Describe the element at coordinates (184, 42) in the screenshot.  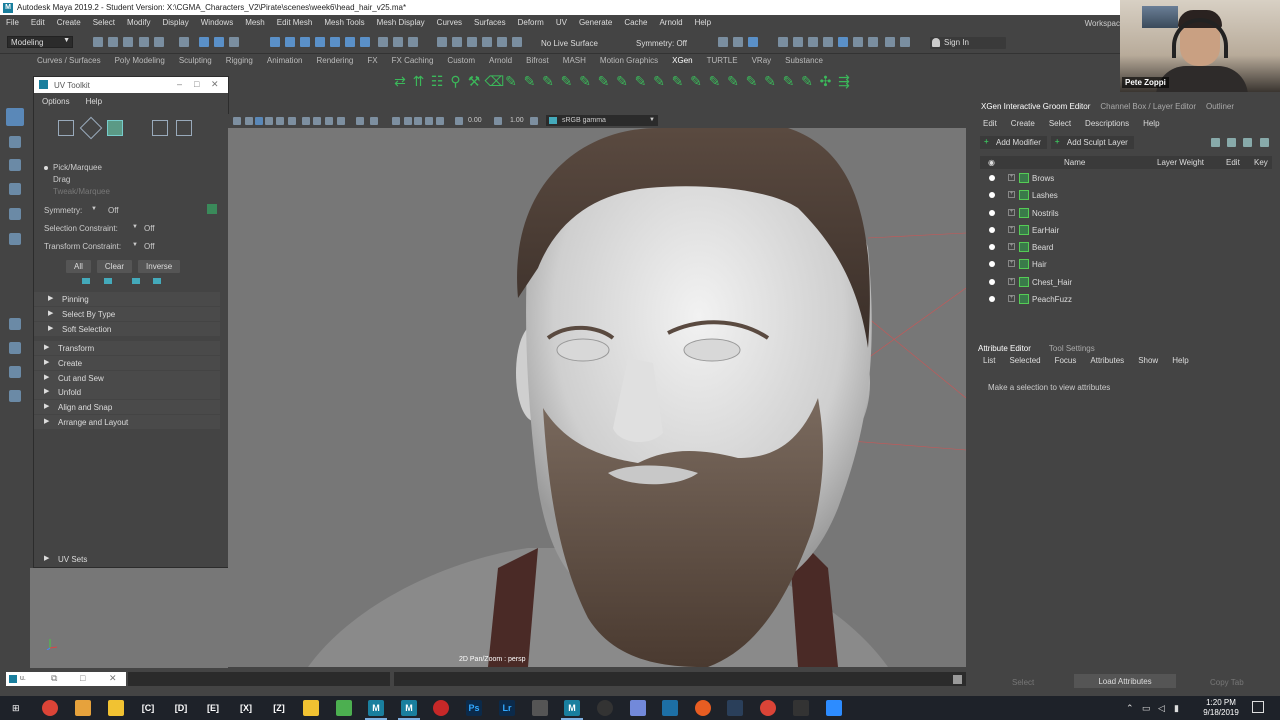
I see `selection-mask-icon` at that location.